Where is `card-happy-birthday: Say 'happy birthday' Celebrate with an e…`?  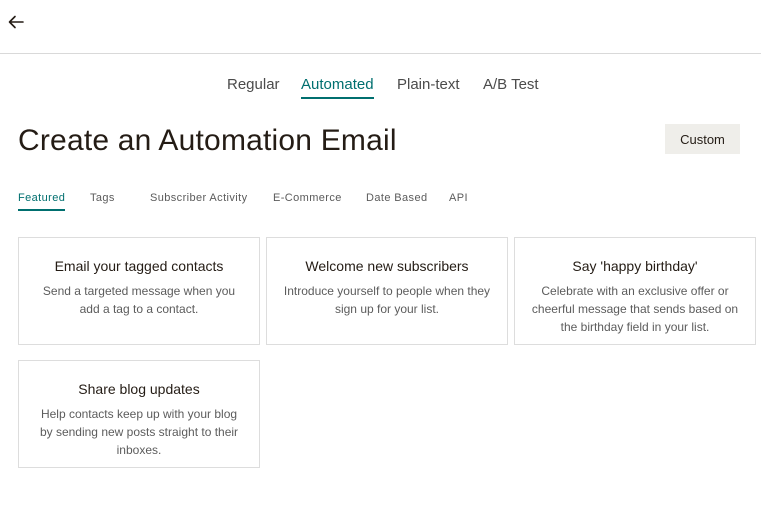
card-happy-birthday: Say 'happy birthday' Celebrate with an e… is located at coordinates (635, 291).